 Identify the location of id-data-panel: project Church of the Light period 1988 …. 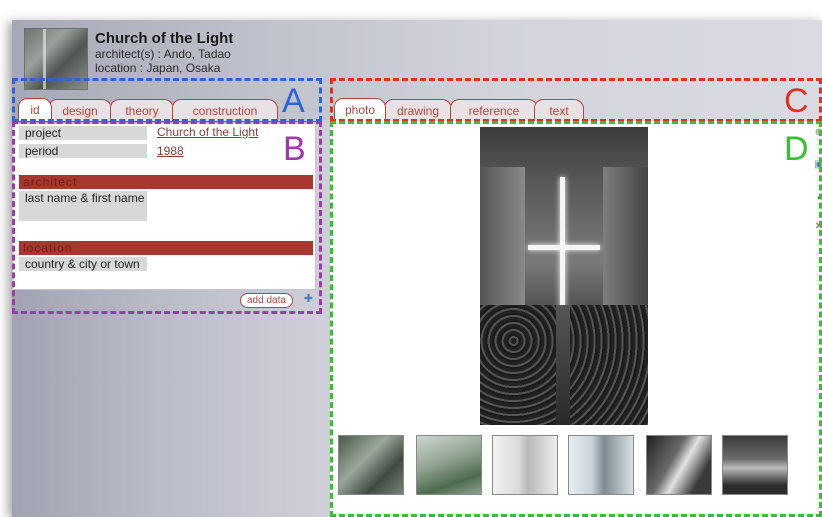
(164, 206).